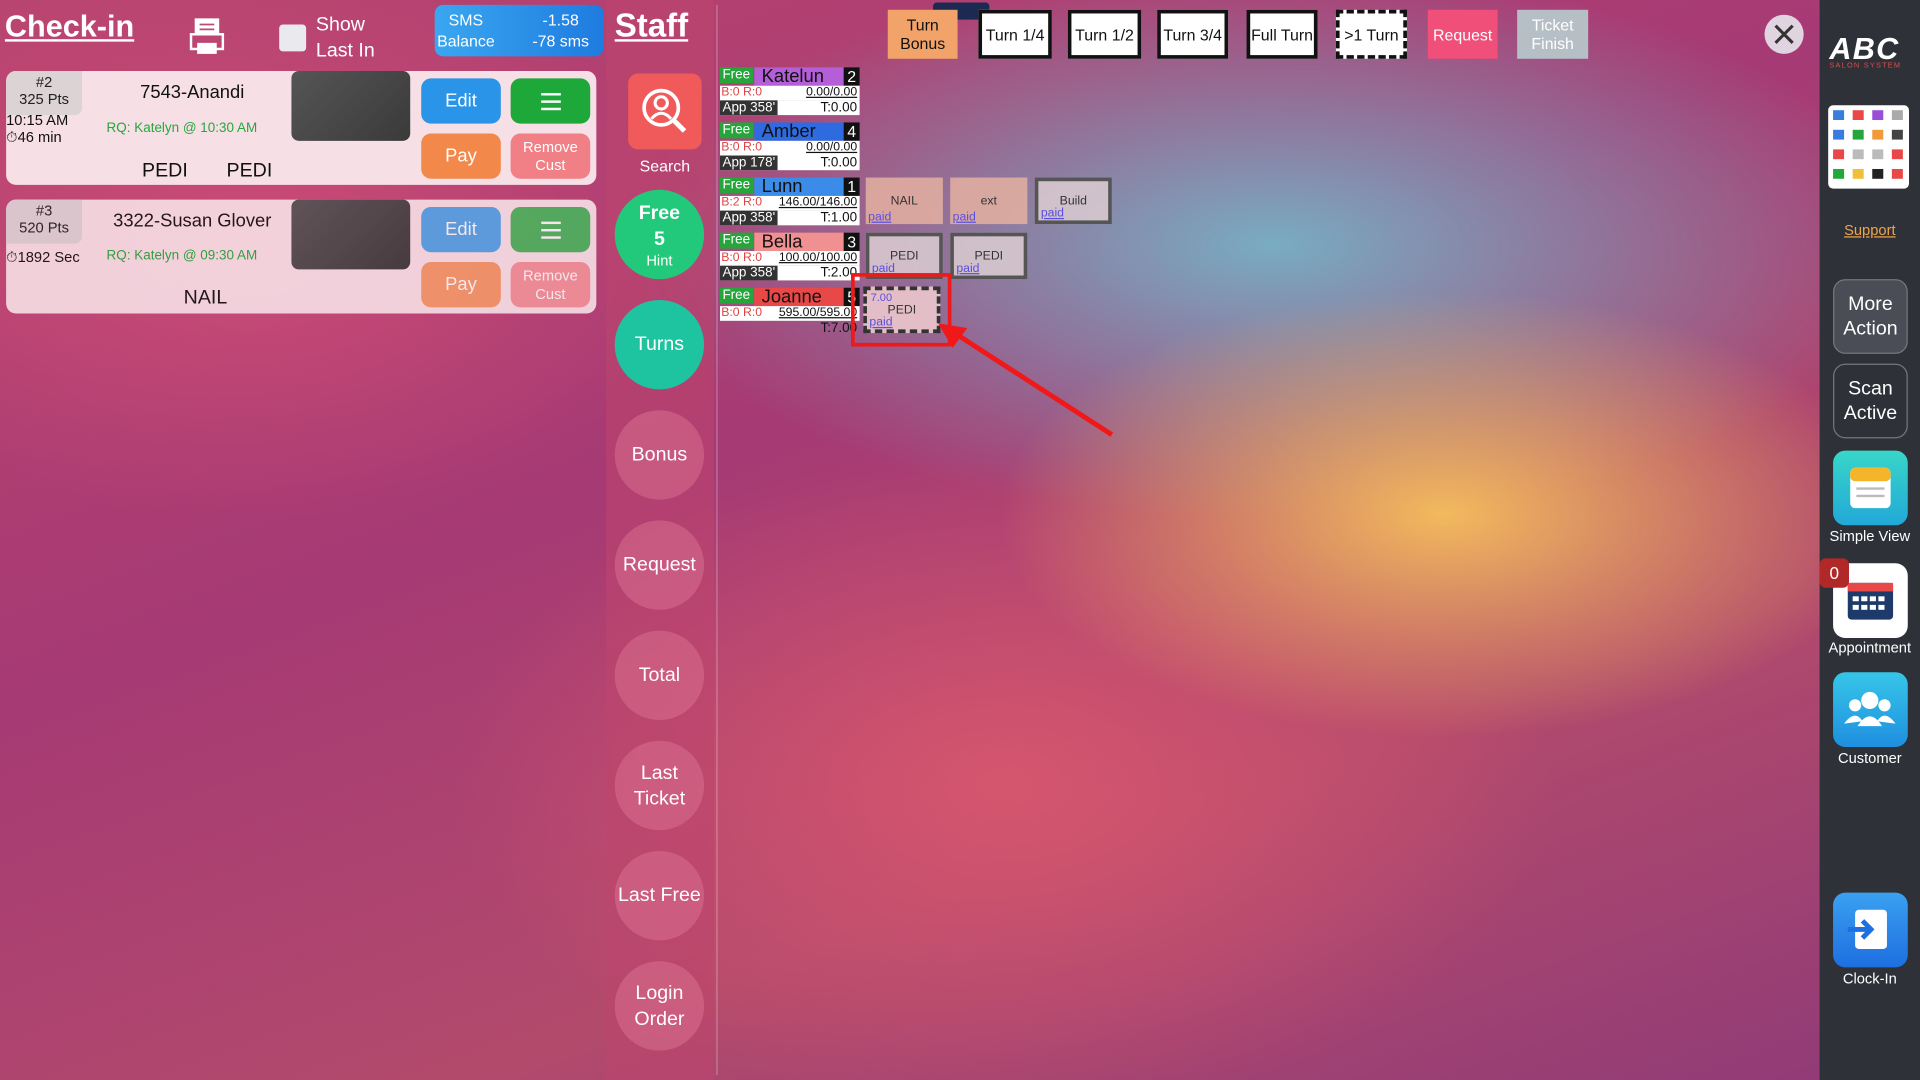 The width and height of the screenshot is (1920, 1080). I want to click on close-button, so click(1784, 34).